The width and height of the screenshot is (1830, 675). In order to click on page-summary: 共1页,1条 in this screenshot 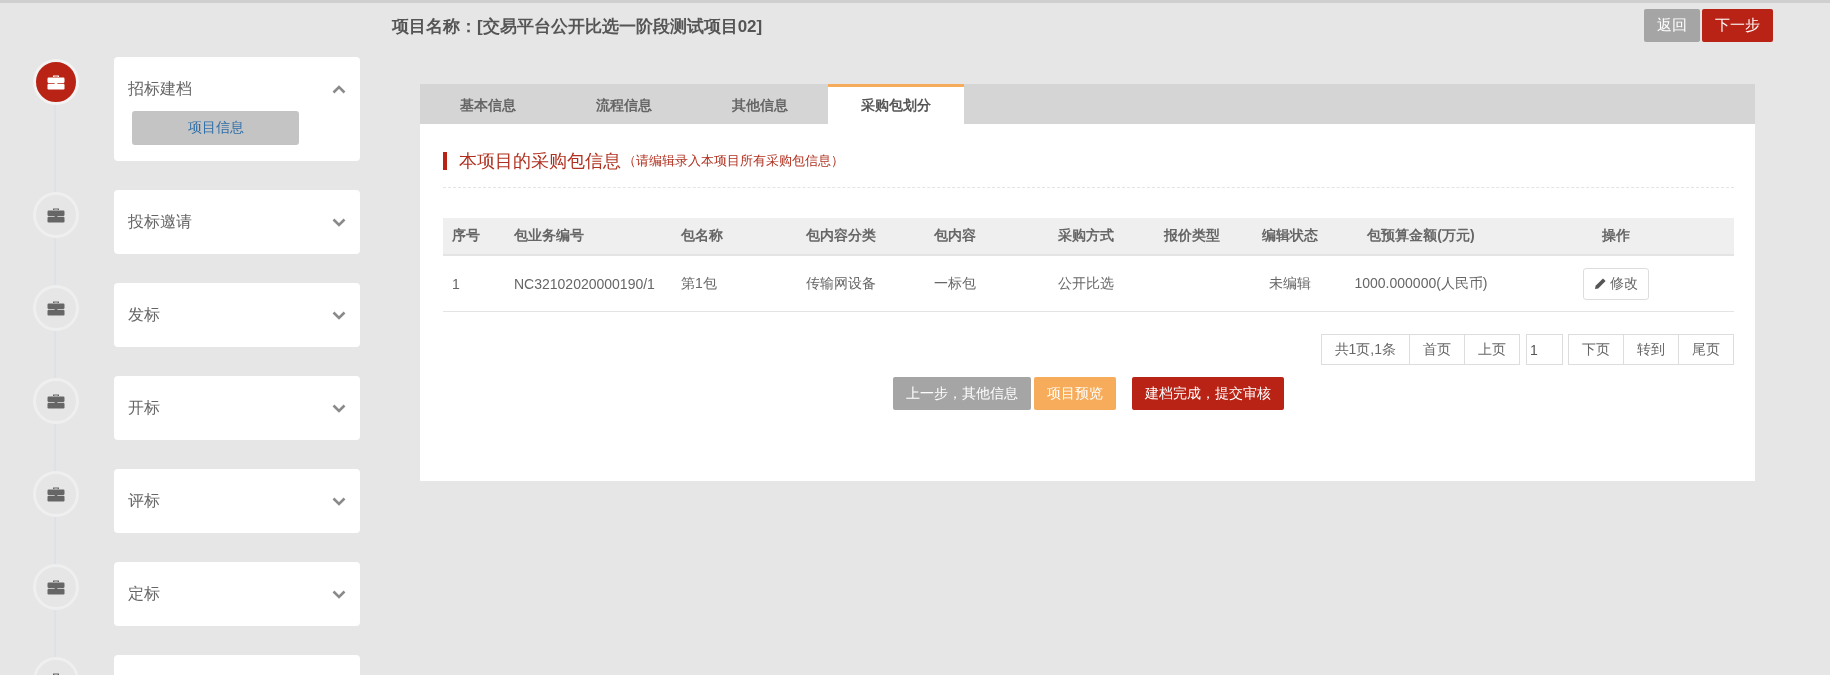, I will do `click(1365, 349)`.